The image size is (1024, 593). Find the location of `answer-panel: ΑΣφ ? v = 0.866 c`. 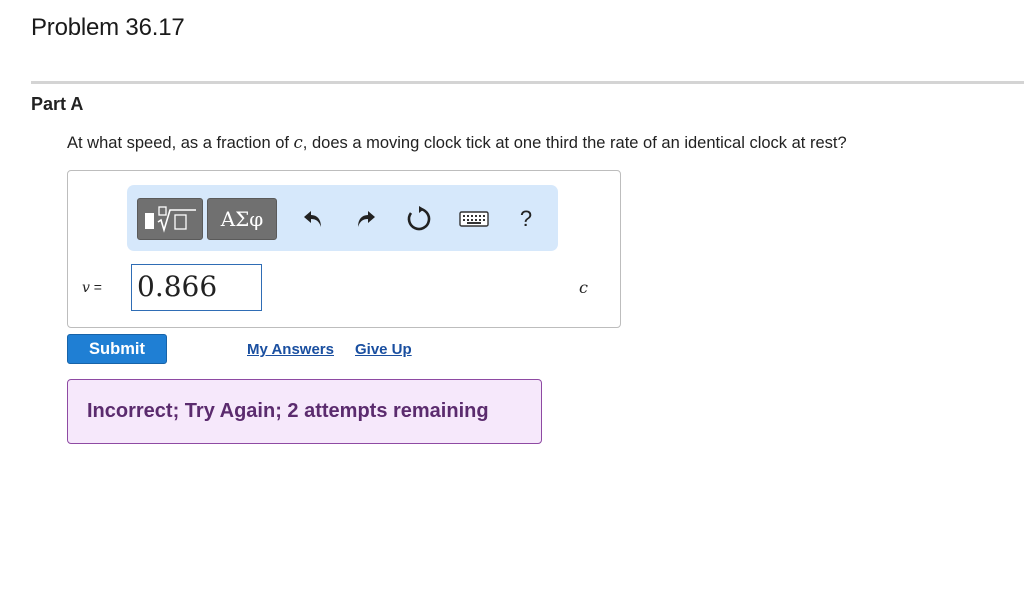

answer-panel: ΑΣφ ? v = 0.866 c is located at coordinates (344, 249).